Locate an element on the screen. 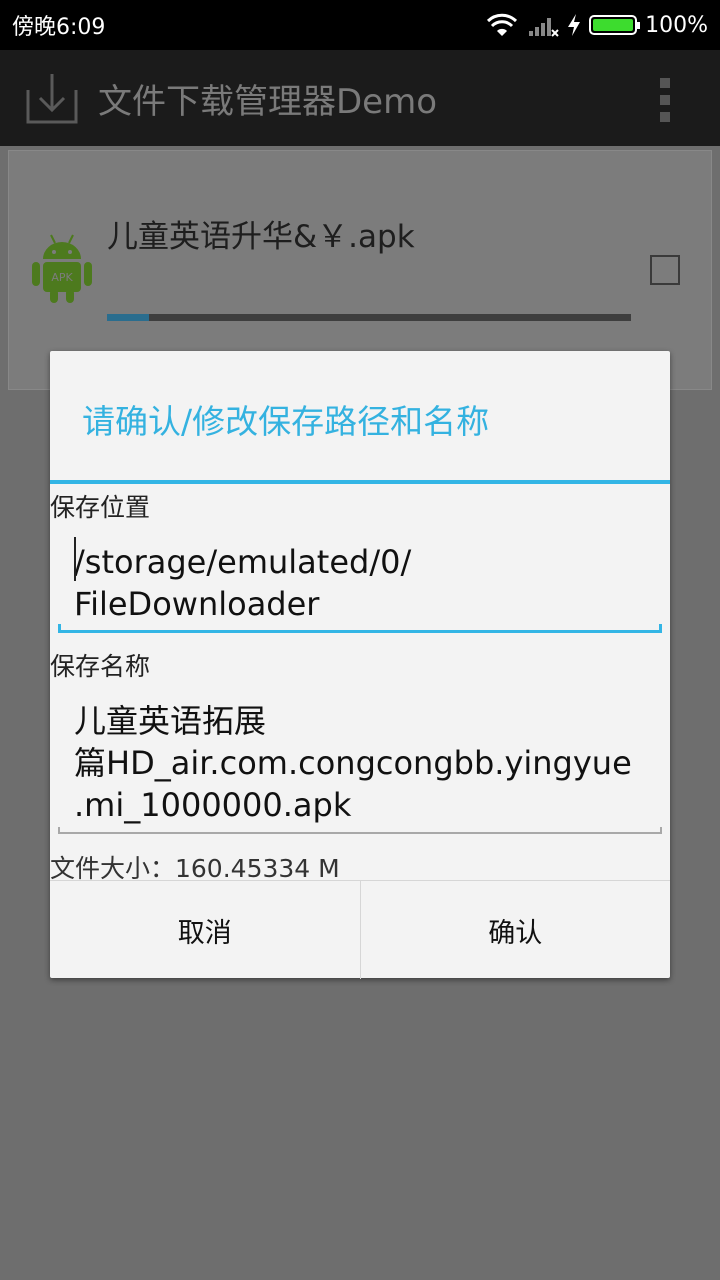 Image resolution: width=720 pixels, height=1280 pixels. dialog-button-bar: 取消 确认 is located at coordinates (360, 929).